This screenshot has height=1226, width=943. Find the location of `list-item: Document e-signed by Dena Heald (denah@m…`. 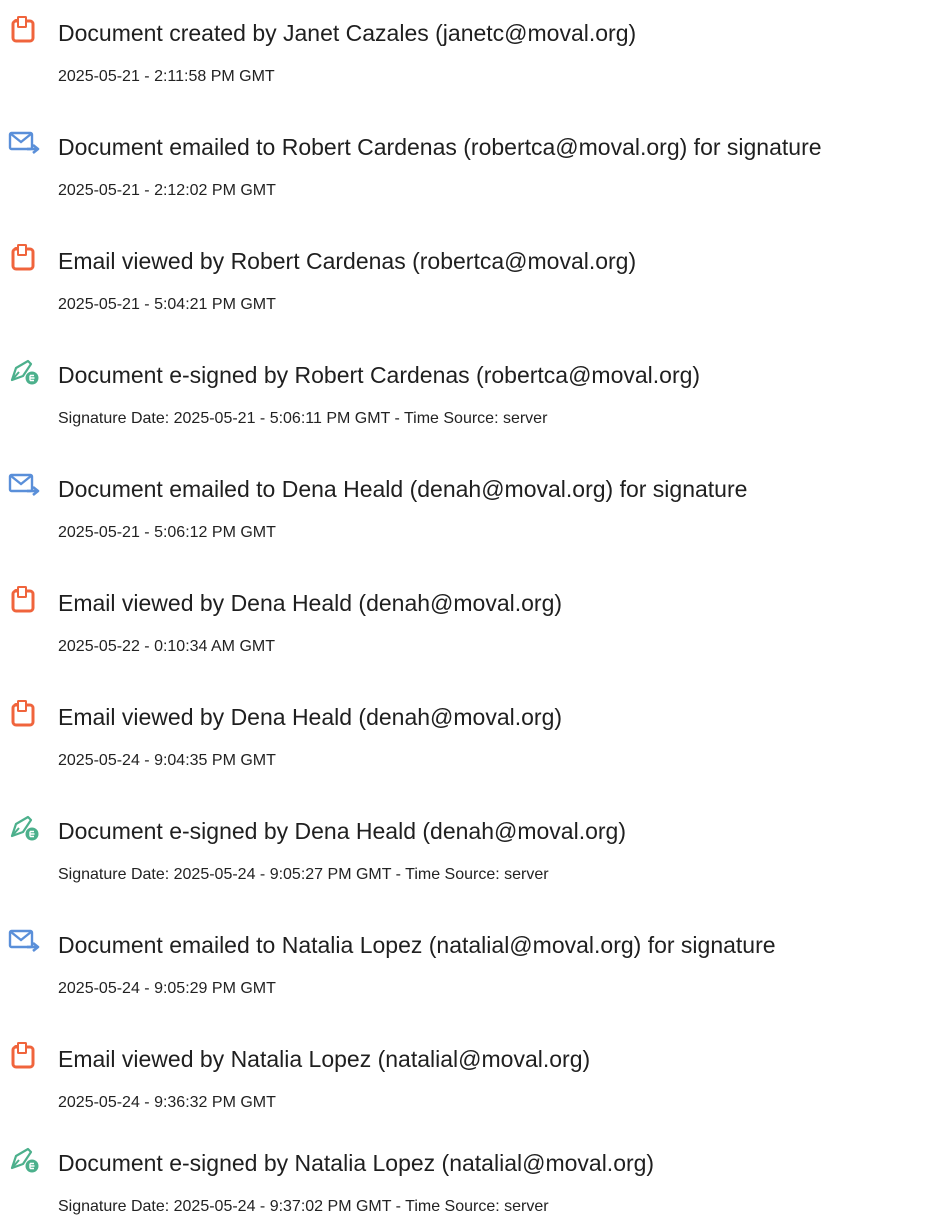

list-item: Document e-signed by Dena Heald (denah@m… is located at coordinates (471, 846).